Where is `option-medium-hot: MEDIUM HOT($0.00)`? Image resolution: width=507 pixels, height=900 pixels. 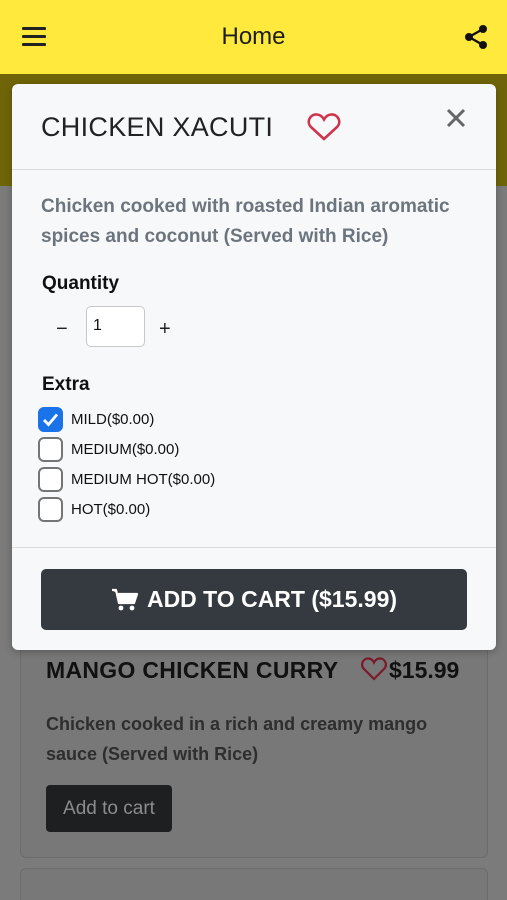
option-medium-hot: MEDIUM HOT($0.00) is located at coordinates (126, 479).